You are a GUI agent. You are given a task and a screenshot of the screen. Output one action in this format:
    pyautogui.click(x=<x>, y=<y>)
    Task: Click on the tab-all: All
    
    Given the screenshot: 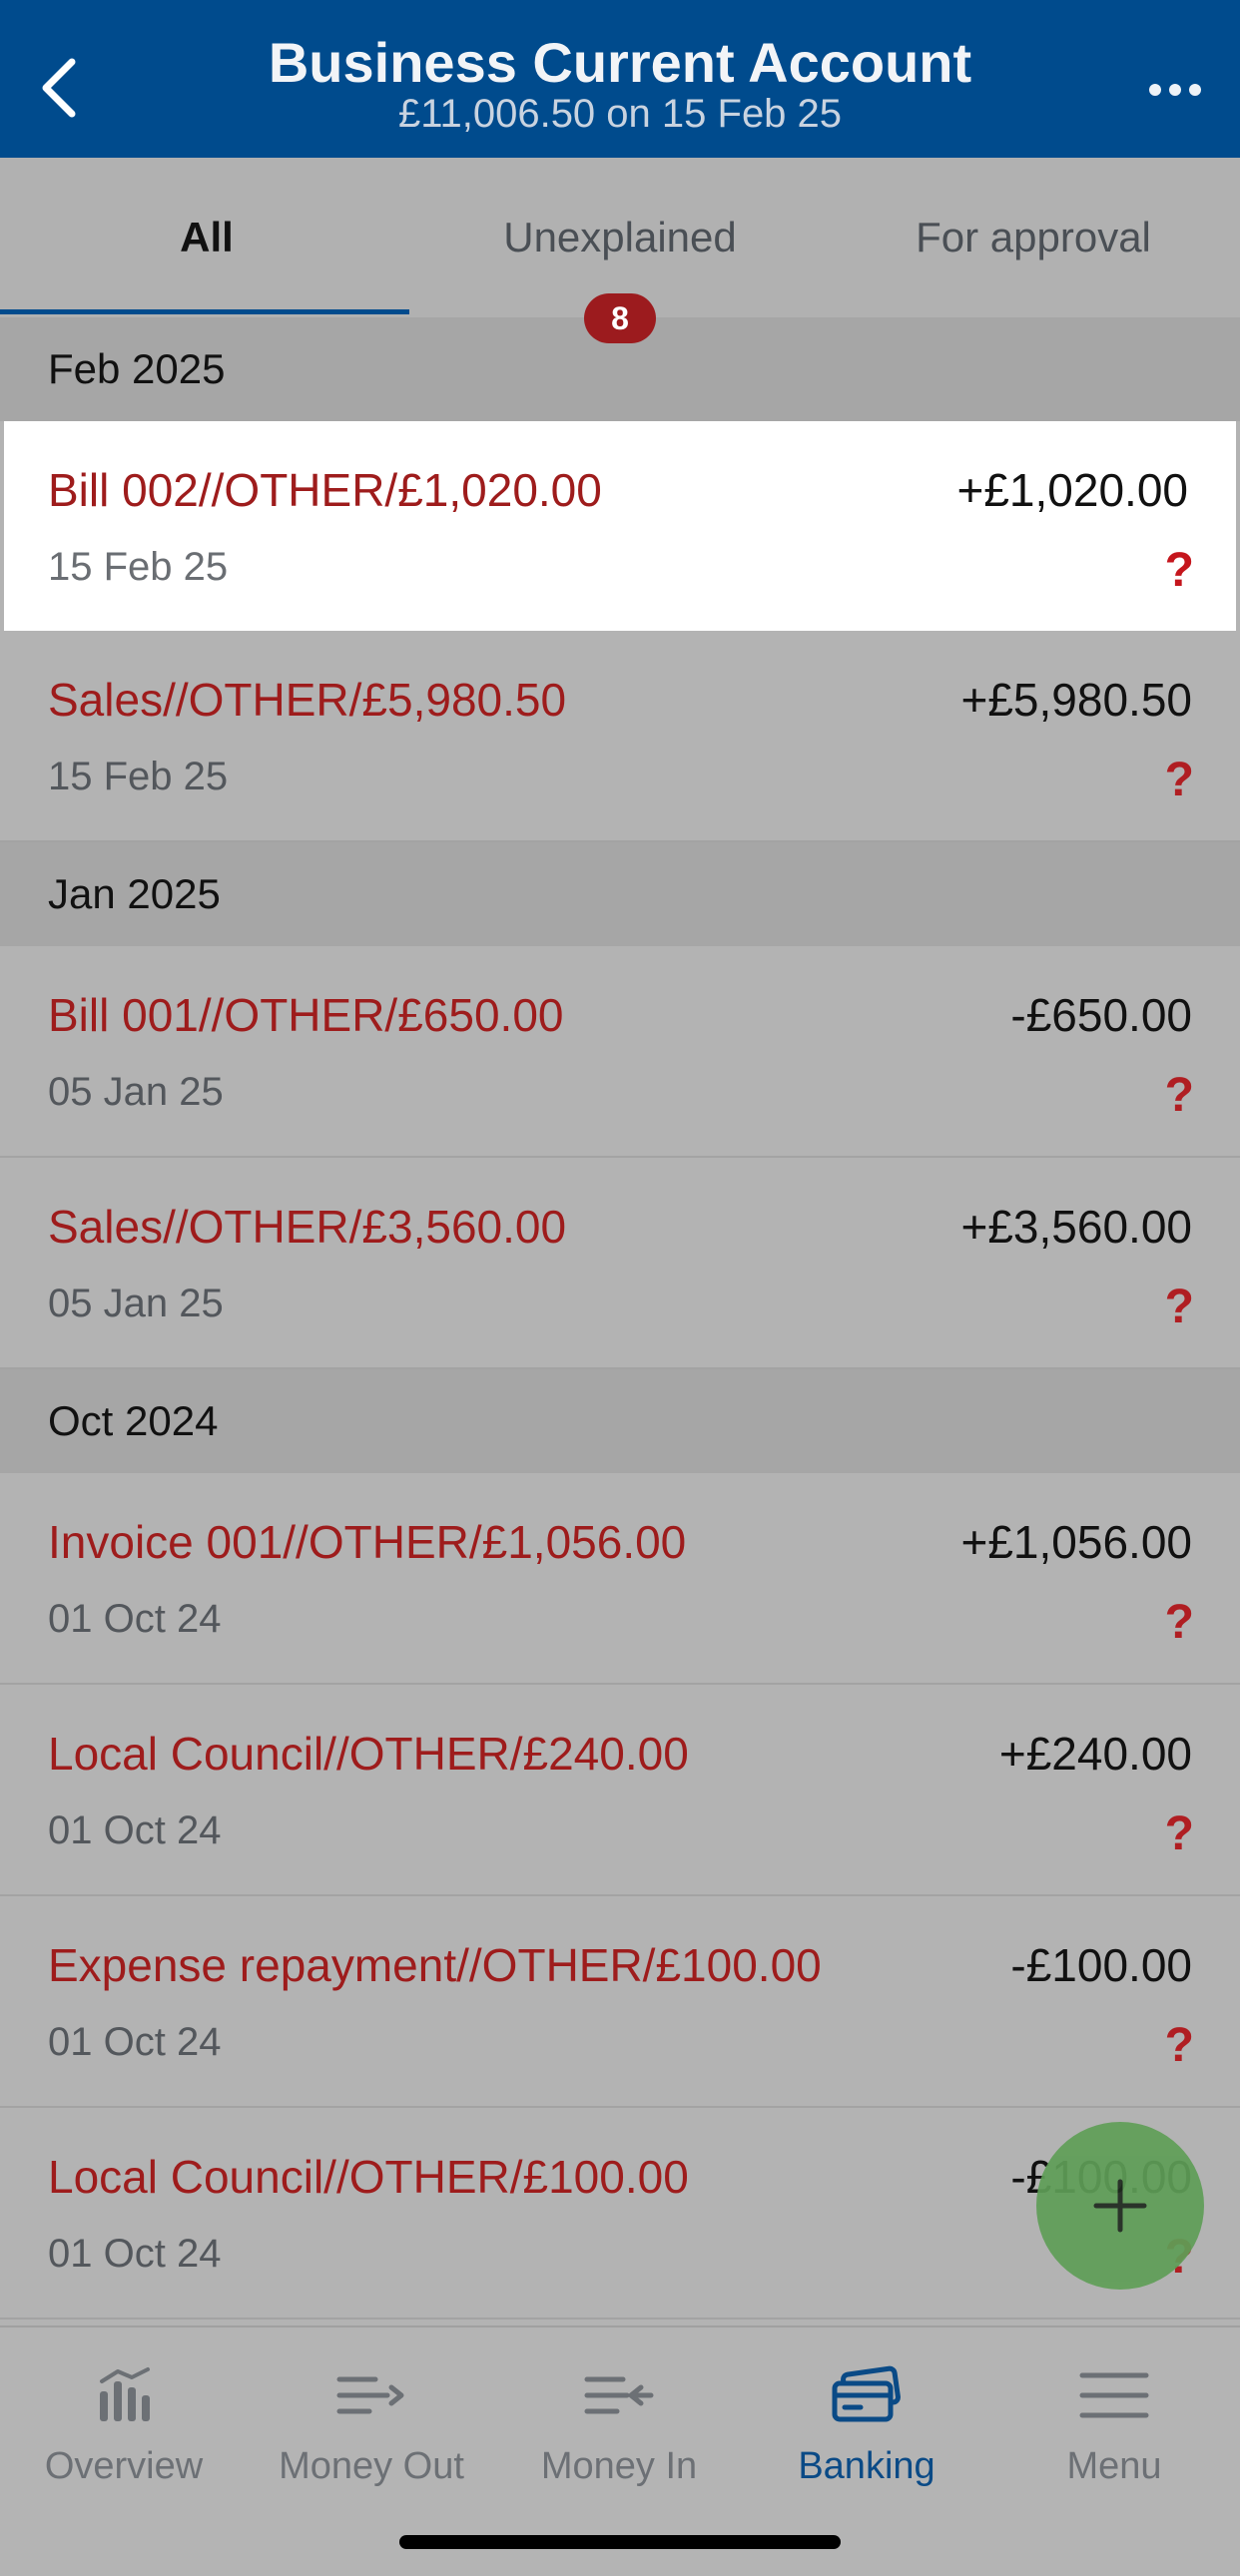 What is the action you would take?
    pyautogui.click(x=206, y=238)
    